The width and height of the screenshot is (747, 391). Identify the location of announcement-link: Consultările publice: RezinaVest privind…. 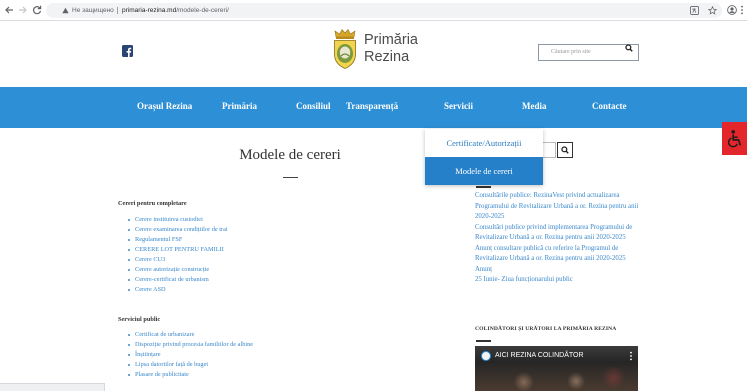
(558, 207).